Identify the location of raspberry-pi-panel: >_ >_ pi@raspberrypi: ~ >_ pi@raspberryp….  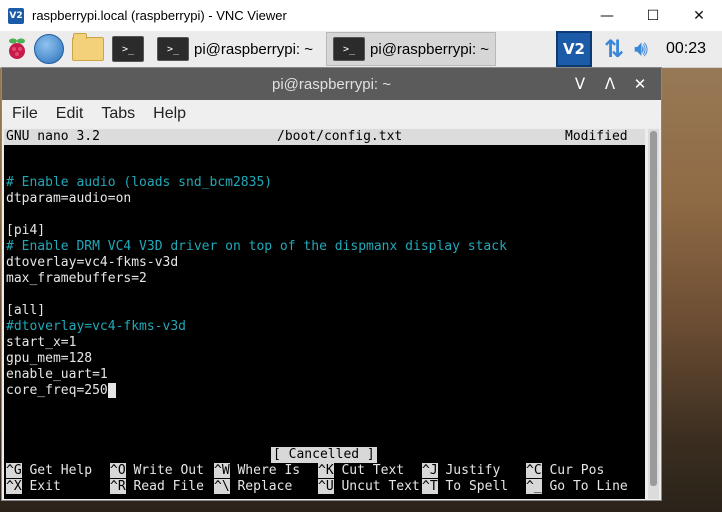
(361, 49).